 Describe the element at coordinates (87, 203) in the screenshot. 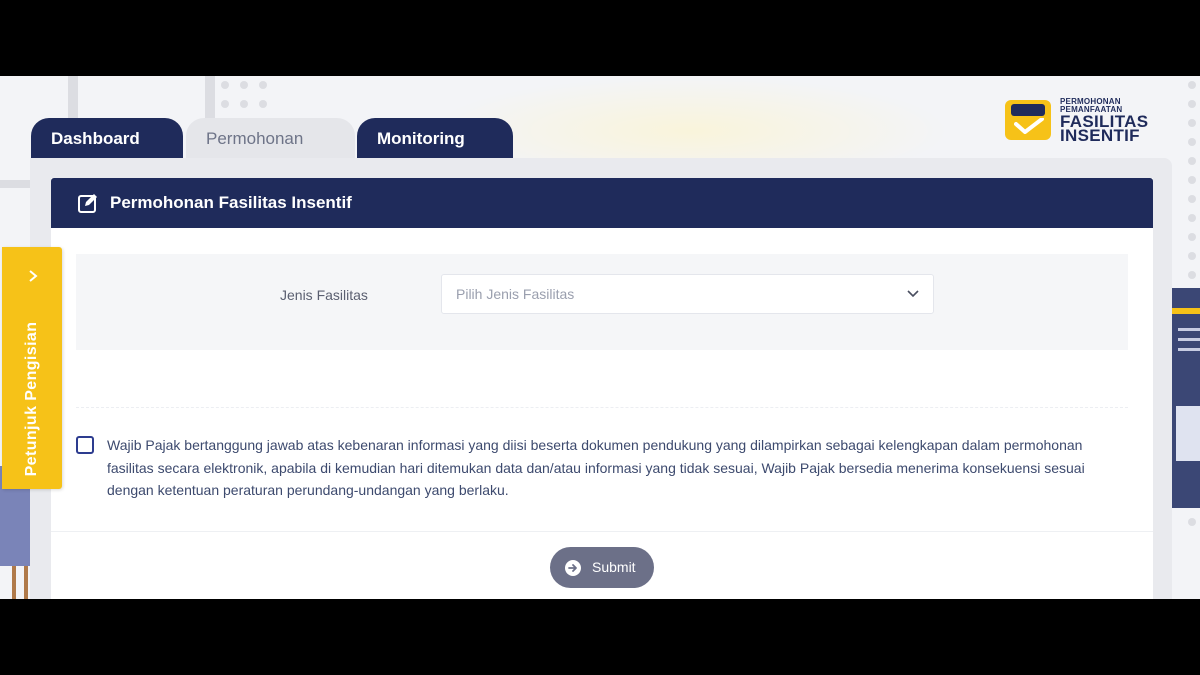

I see `edit-icon` at that location.